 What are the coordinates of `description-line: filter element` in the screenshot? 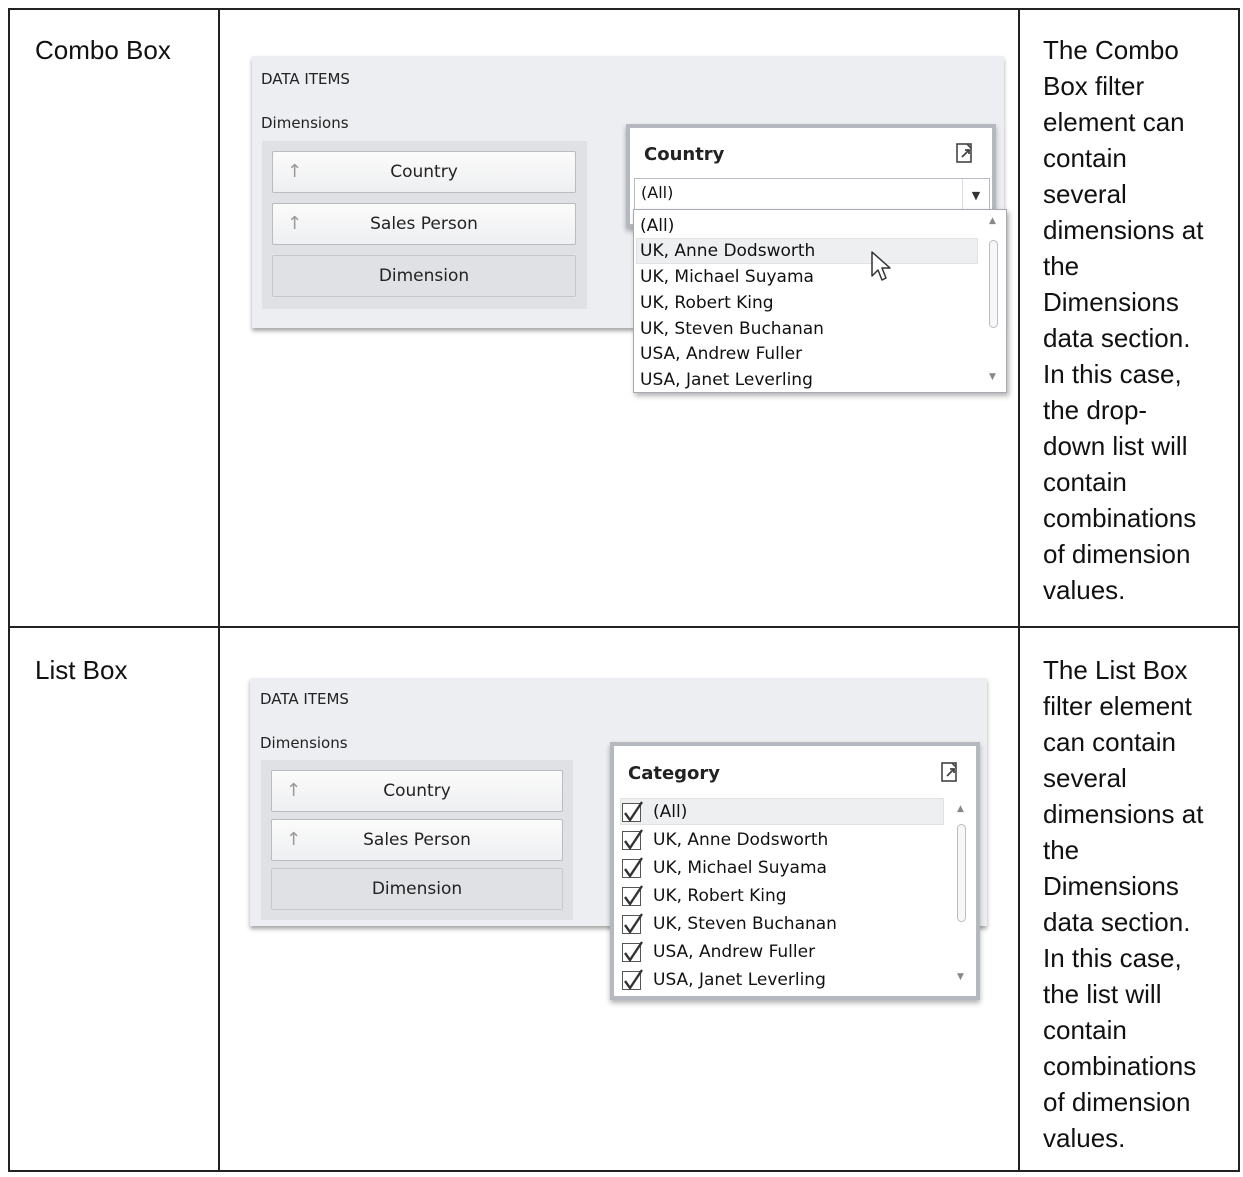 It's located at (1117, 706).